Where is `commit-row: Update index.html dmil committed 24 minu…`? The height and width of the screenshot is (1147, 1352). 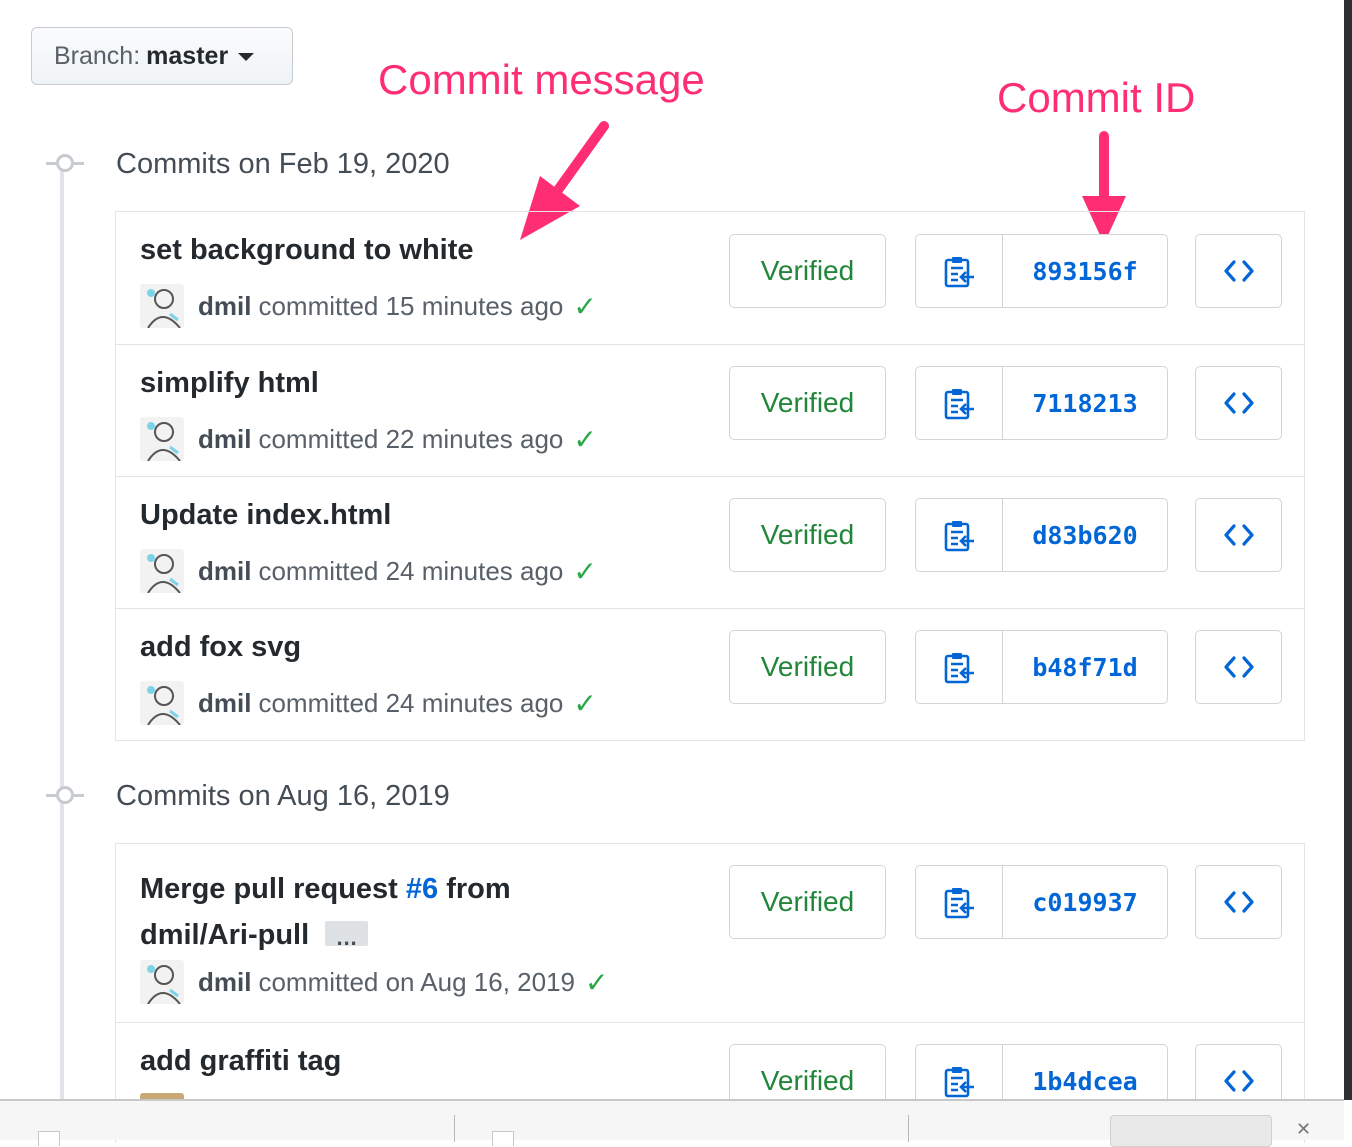
commit-row: Update index.html dmil committed 24 minu… is located at coordinates (710, 542).